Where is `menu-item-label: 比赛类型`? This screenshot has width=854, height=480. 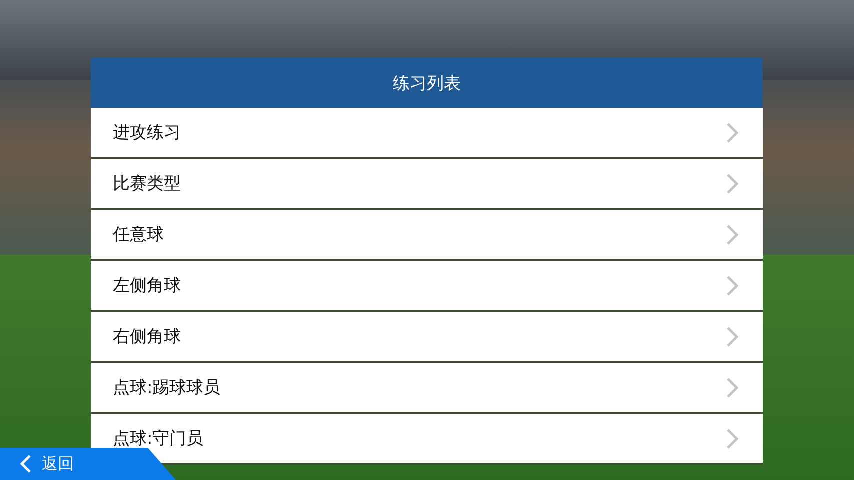 menu-item-label: 比赛类型 is located at coordinates (147, 184).